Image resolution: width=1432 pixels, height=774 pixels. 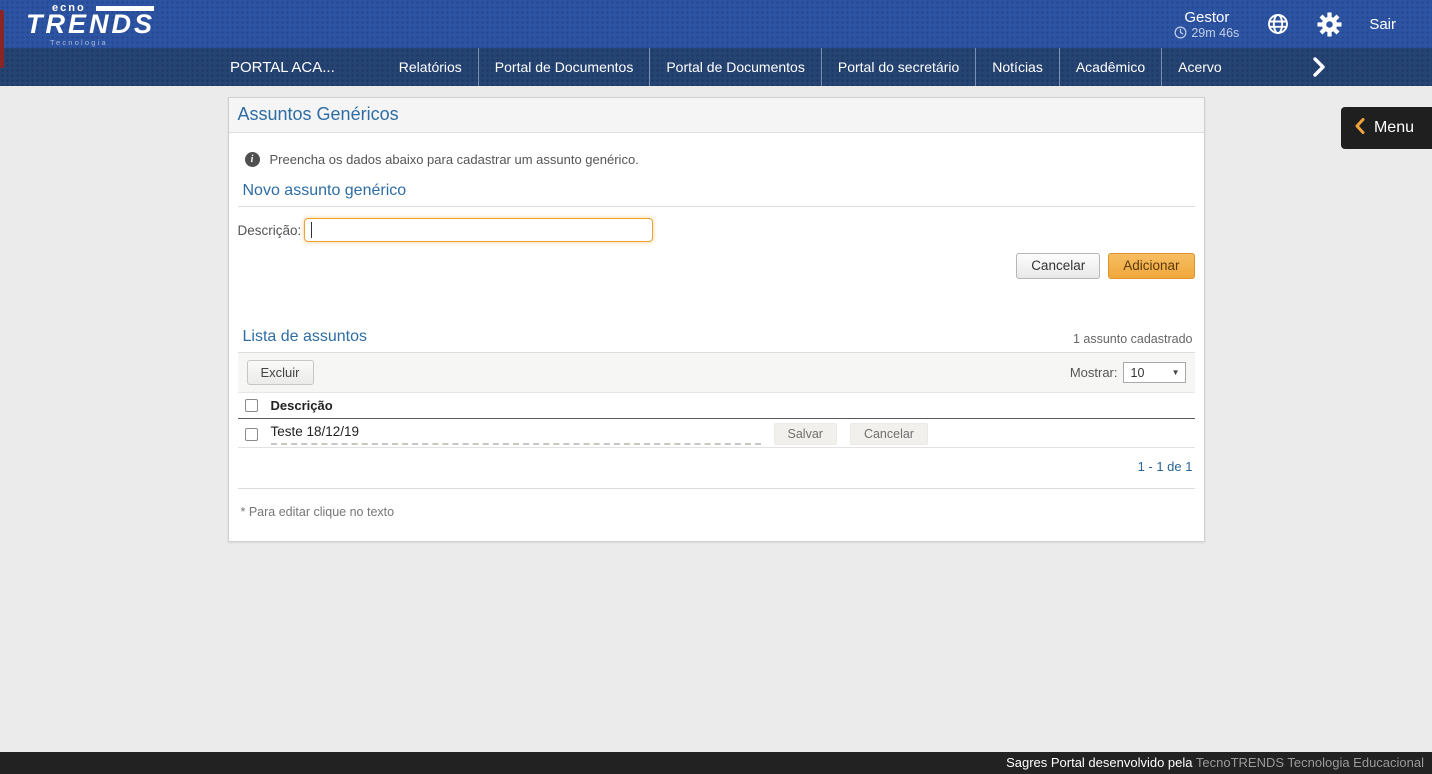 I want to click on user-name: Gestor, so click(x=1207, y=17).